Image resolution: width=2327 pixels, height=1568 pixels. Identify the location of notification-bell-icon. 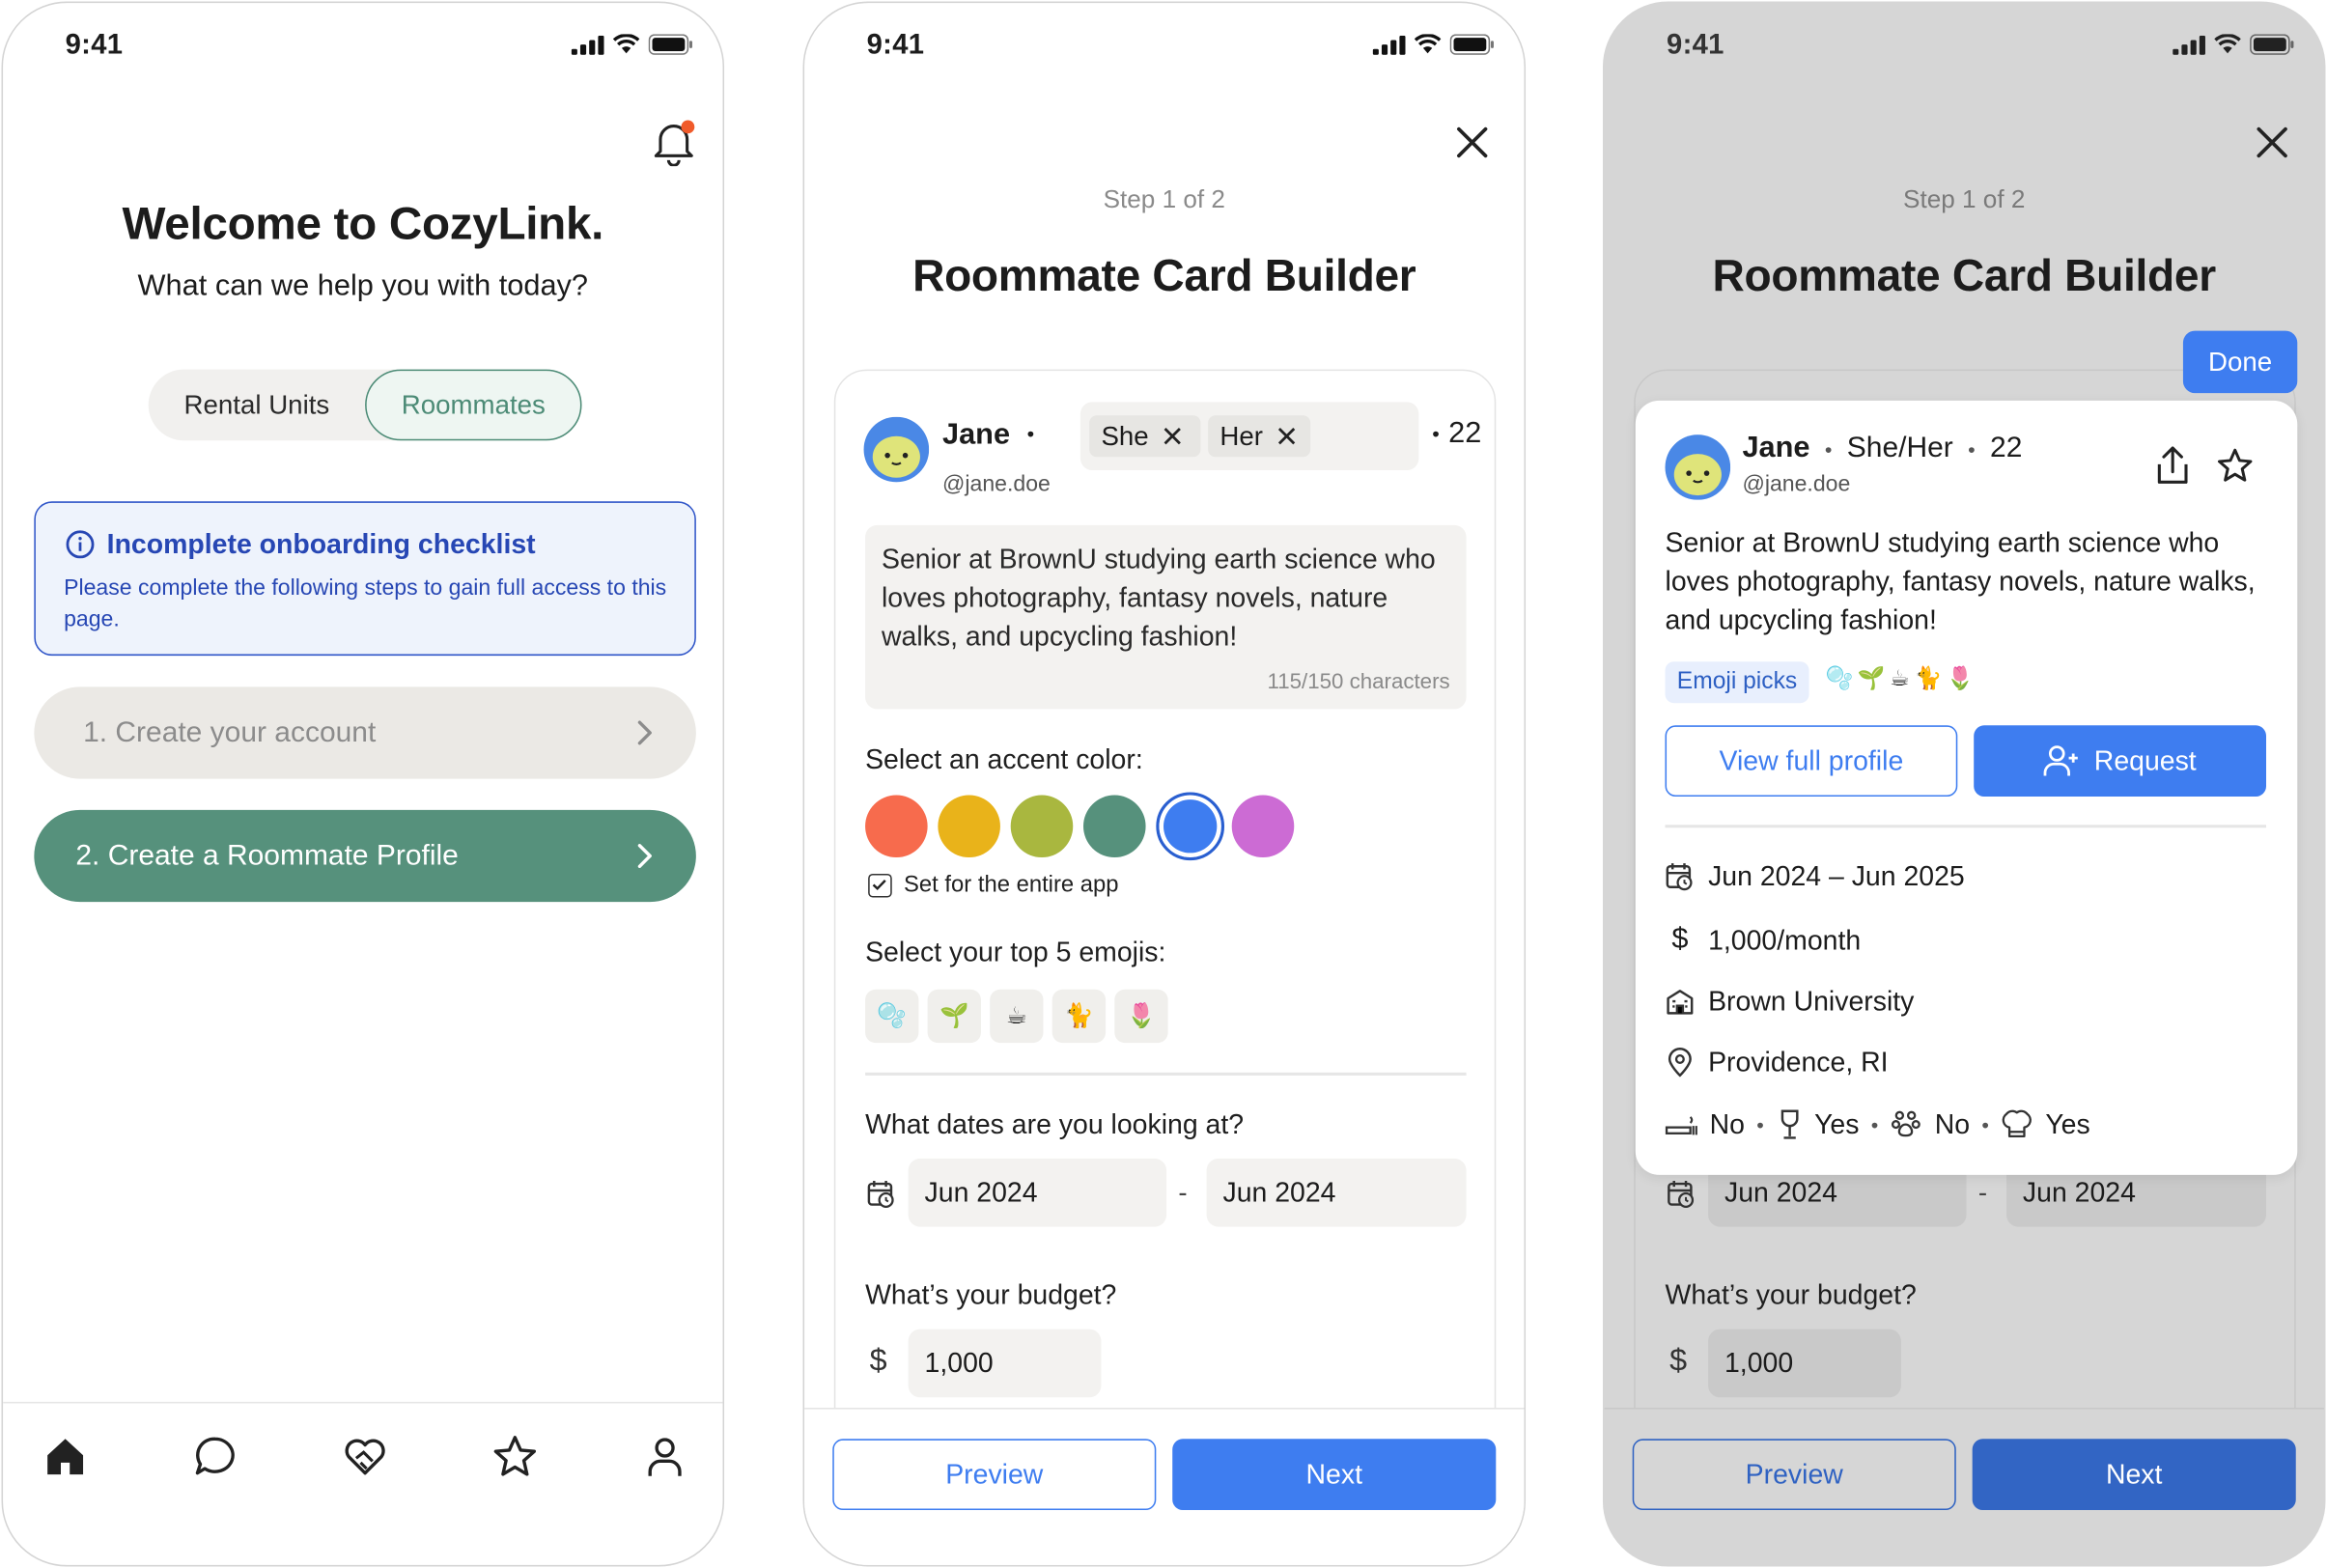
(674, 143).